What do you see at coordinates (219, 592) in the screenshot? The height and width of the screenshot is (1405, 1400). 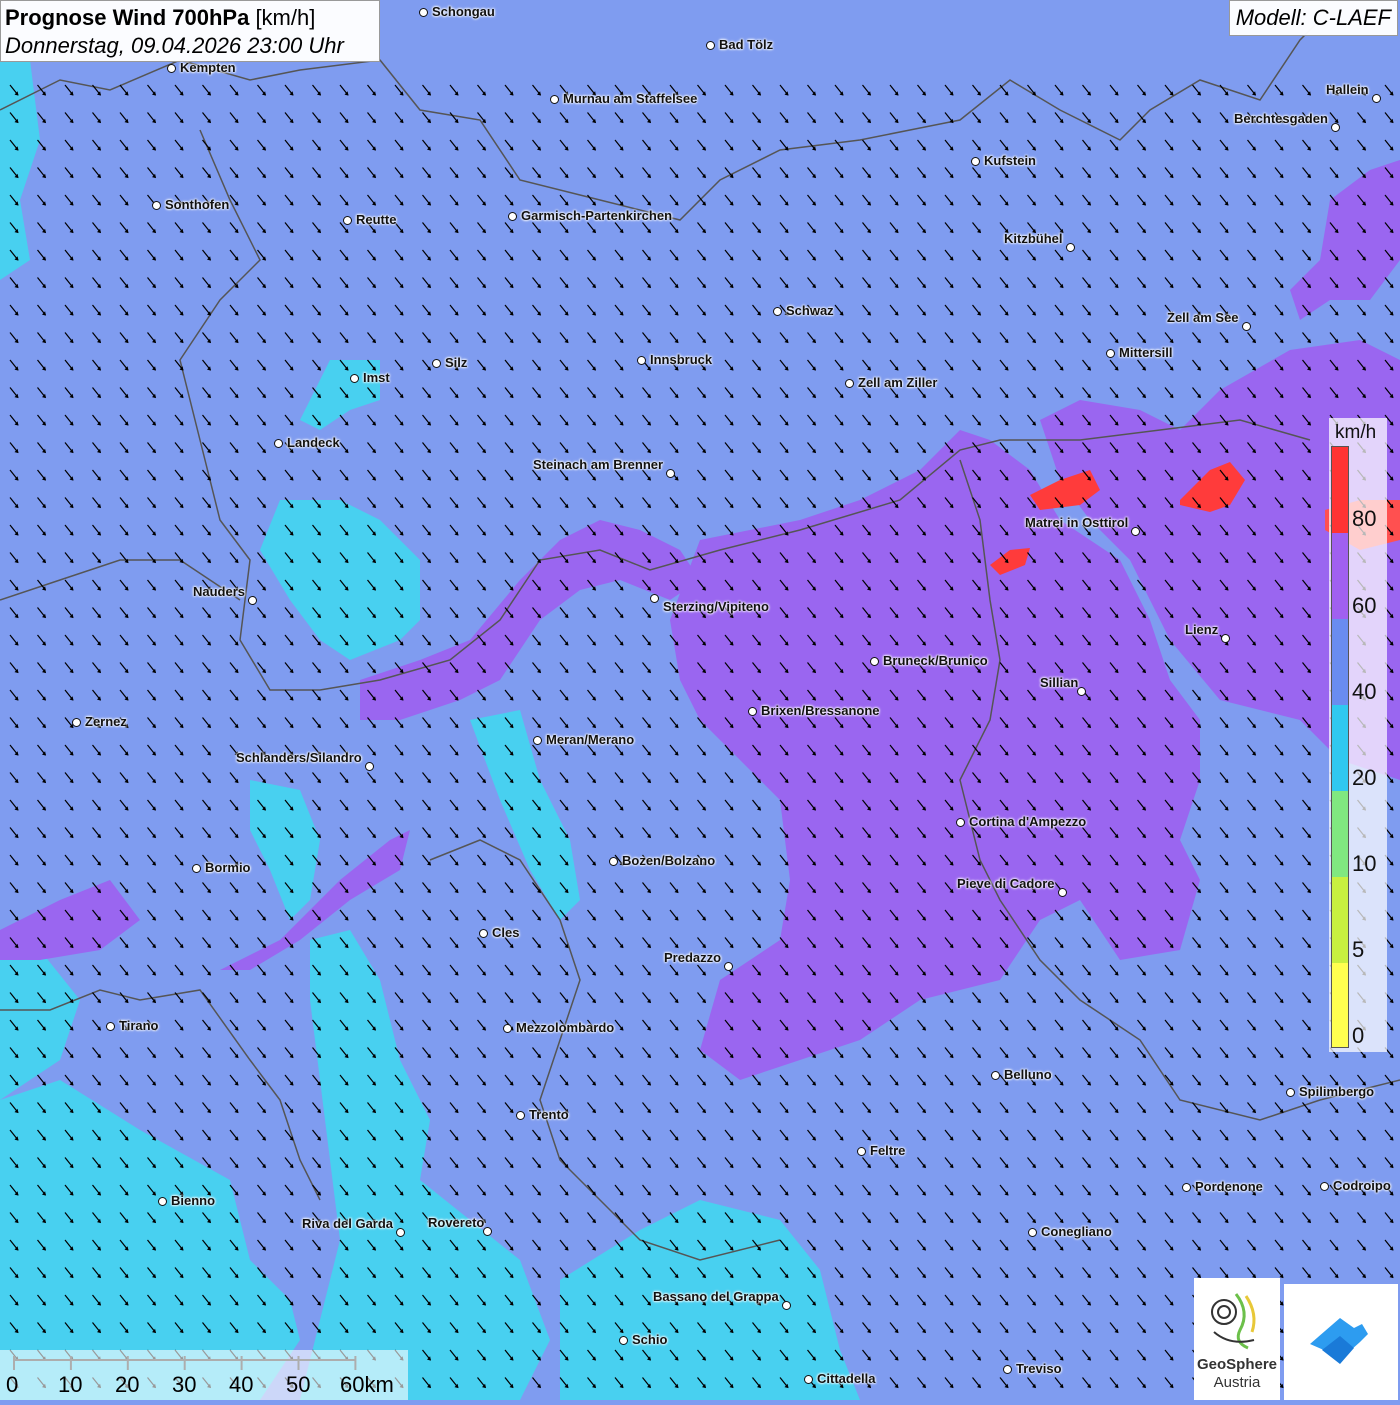 I see `city-label: Nauders` at bounding box center [219, 592].